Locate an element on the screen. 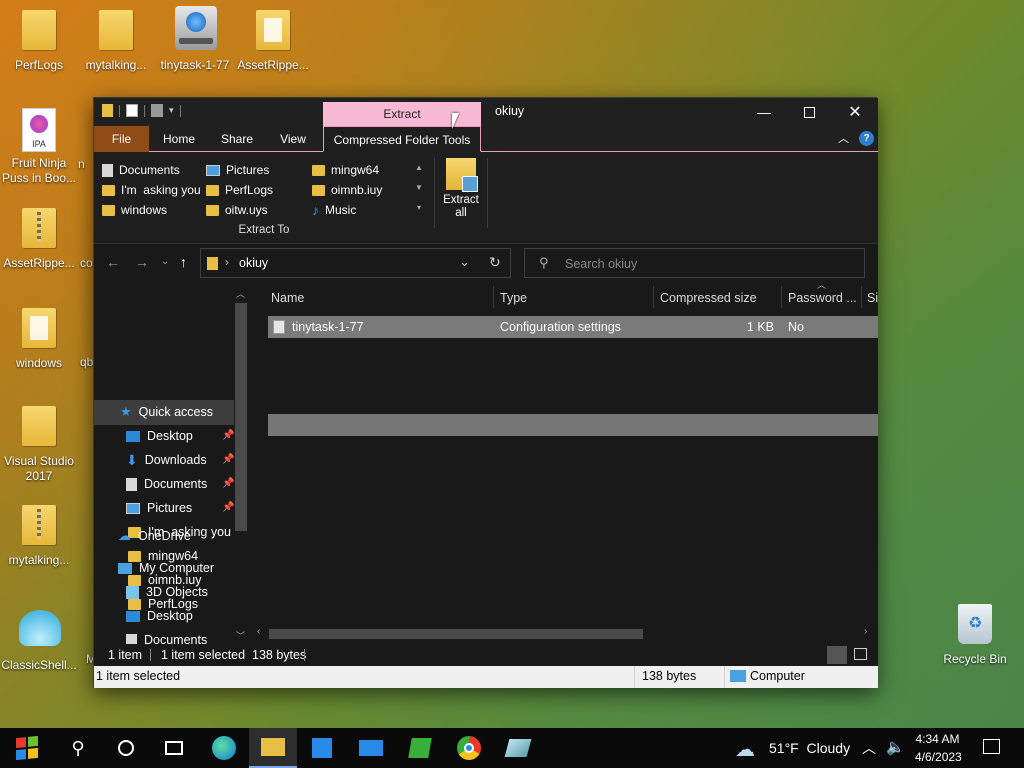 The height and width of the screenshot is (768, 1024). file-explorer-button is located at coordinates (273, 748).